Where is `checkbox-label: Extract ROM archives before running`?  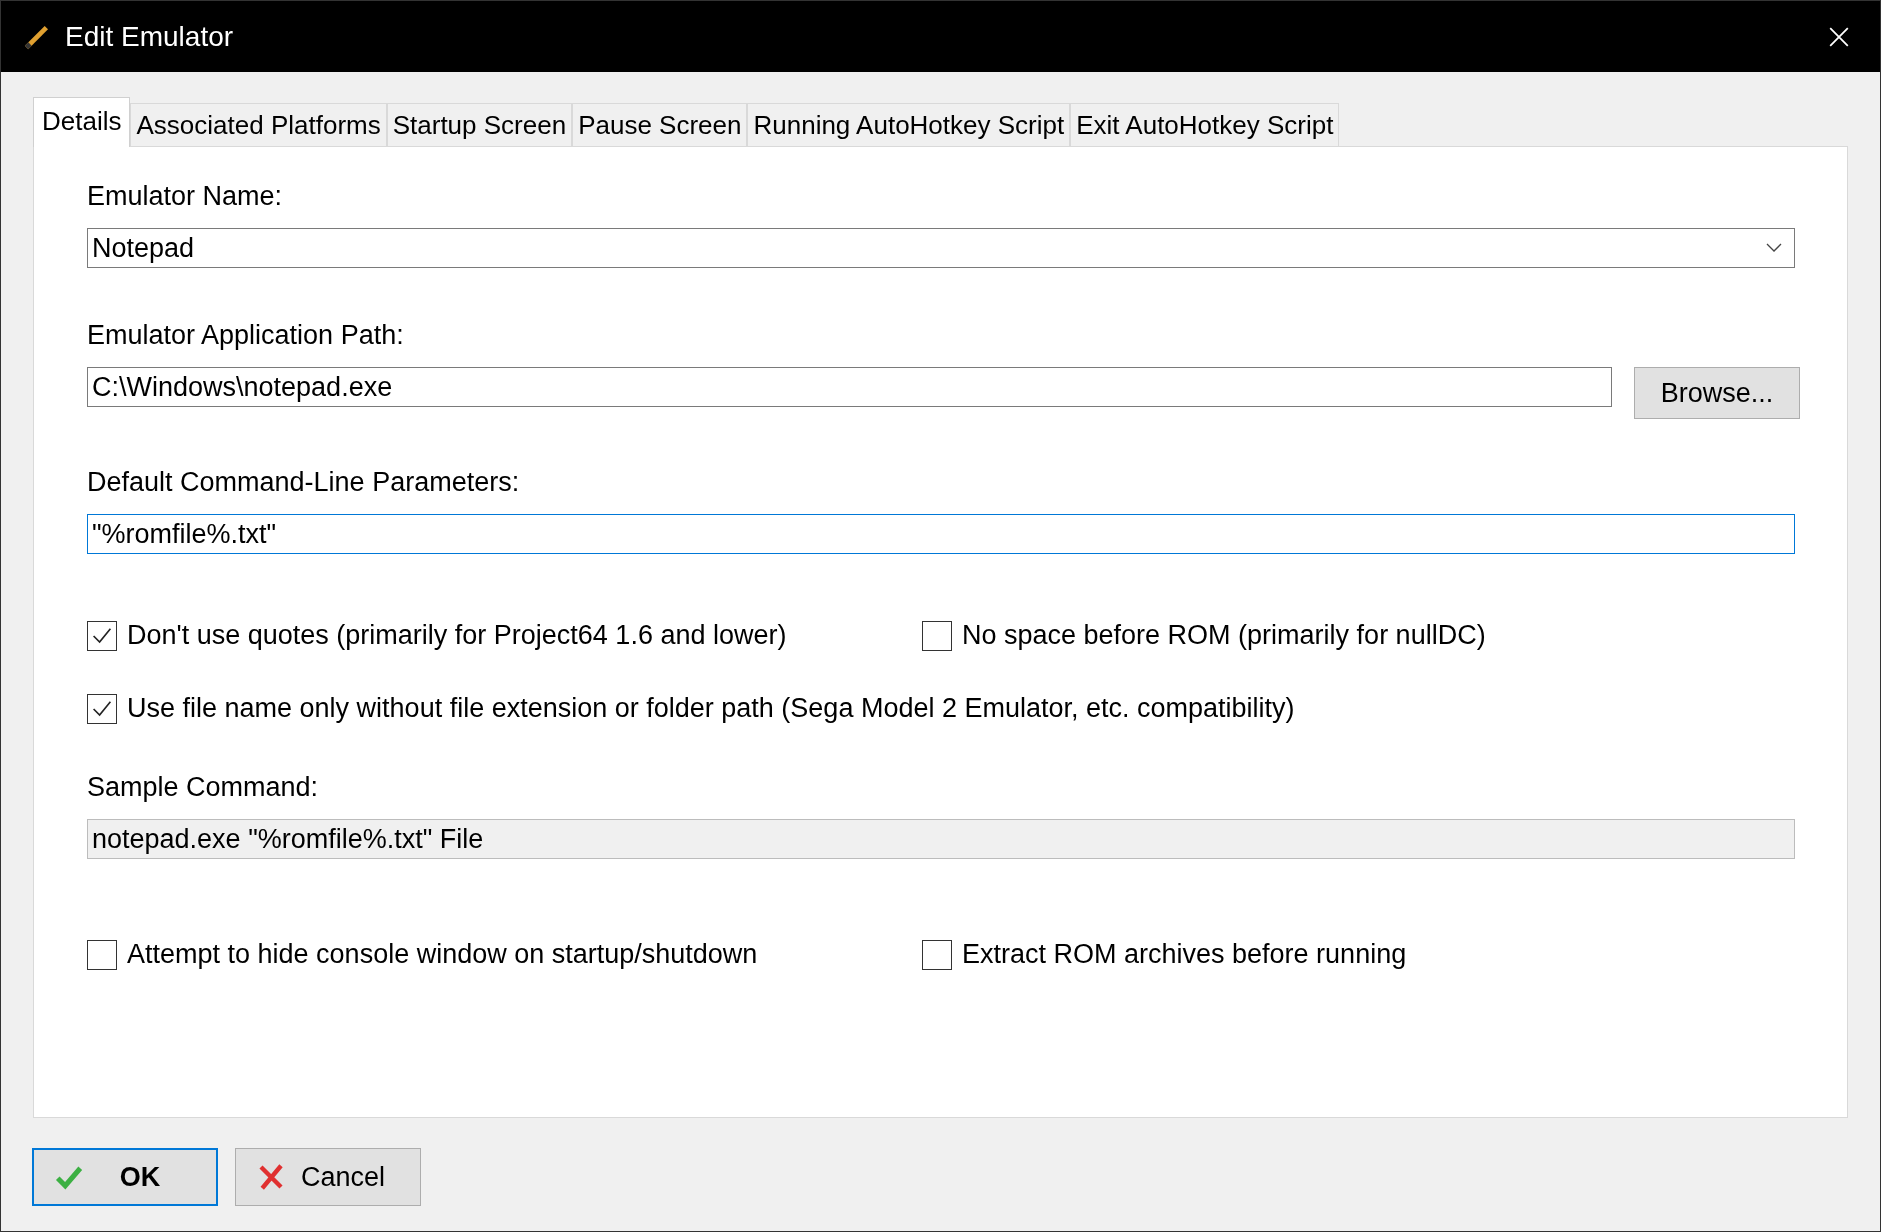 checkbox-label: Extract ROM archives before running is located at coordinates (1184, 954).